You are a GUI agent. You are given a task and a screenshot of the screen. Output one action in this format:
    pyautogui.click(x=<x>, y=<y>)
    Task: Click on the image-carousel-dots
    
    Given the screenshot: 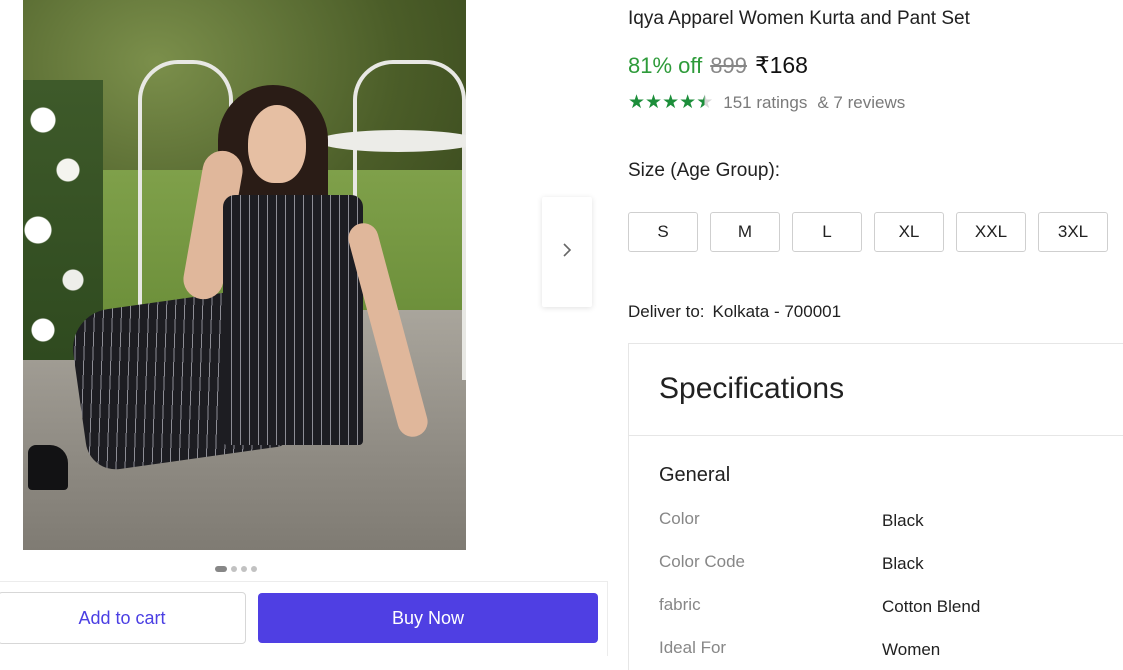 What is the action you would take?
    pyautogui.click(x=236, y=569)
    